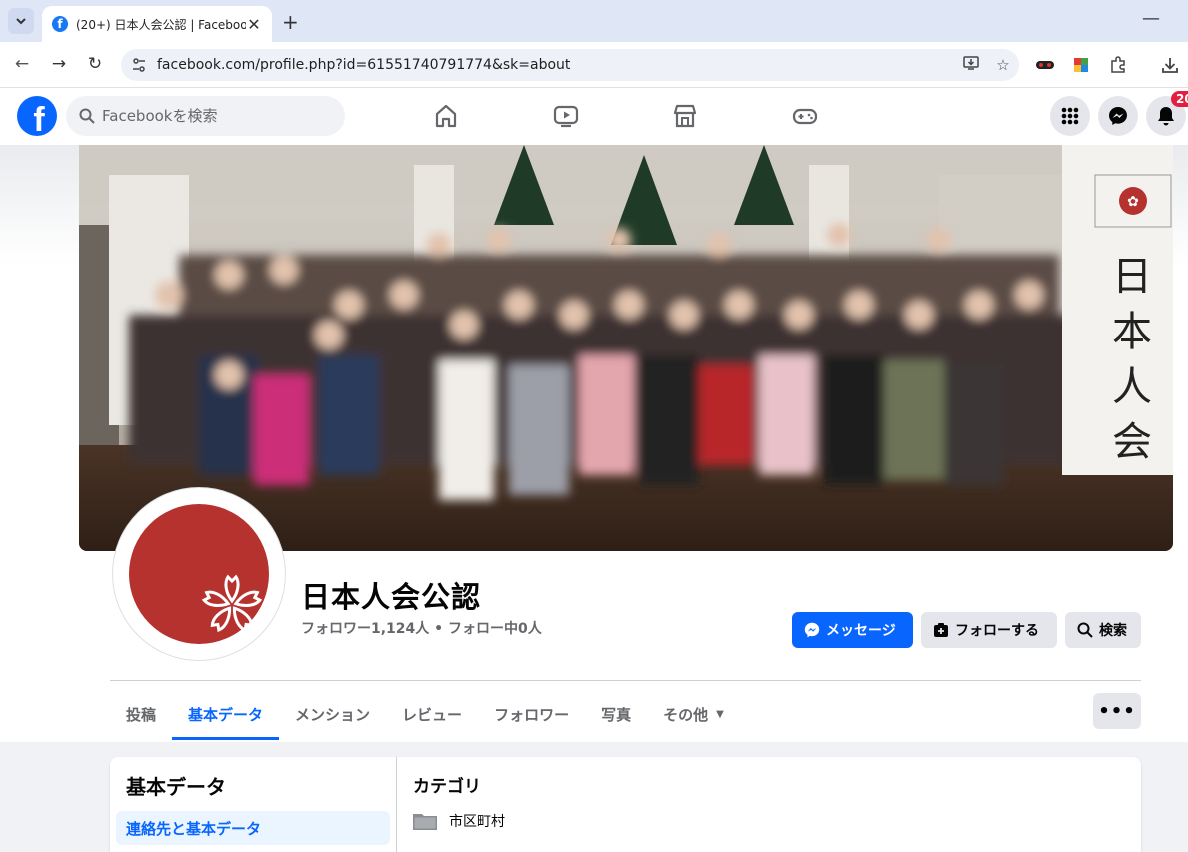  What do you see at coordinates (997, 631) in the screenshot?
I see `follow-button-label: フォローする` at bounding box center [997, 631].